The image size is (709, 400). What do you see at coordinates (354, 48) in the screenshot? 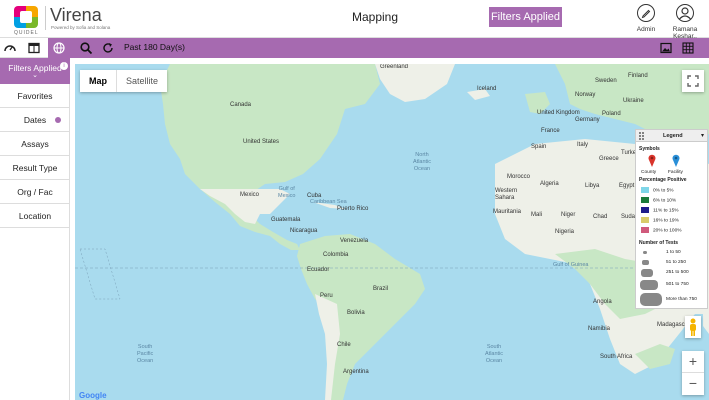
I see `toolbar: Past 180 Day(s)` at bounding box center [354, 48].